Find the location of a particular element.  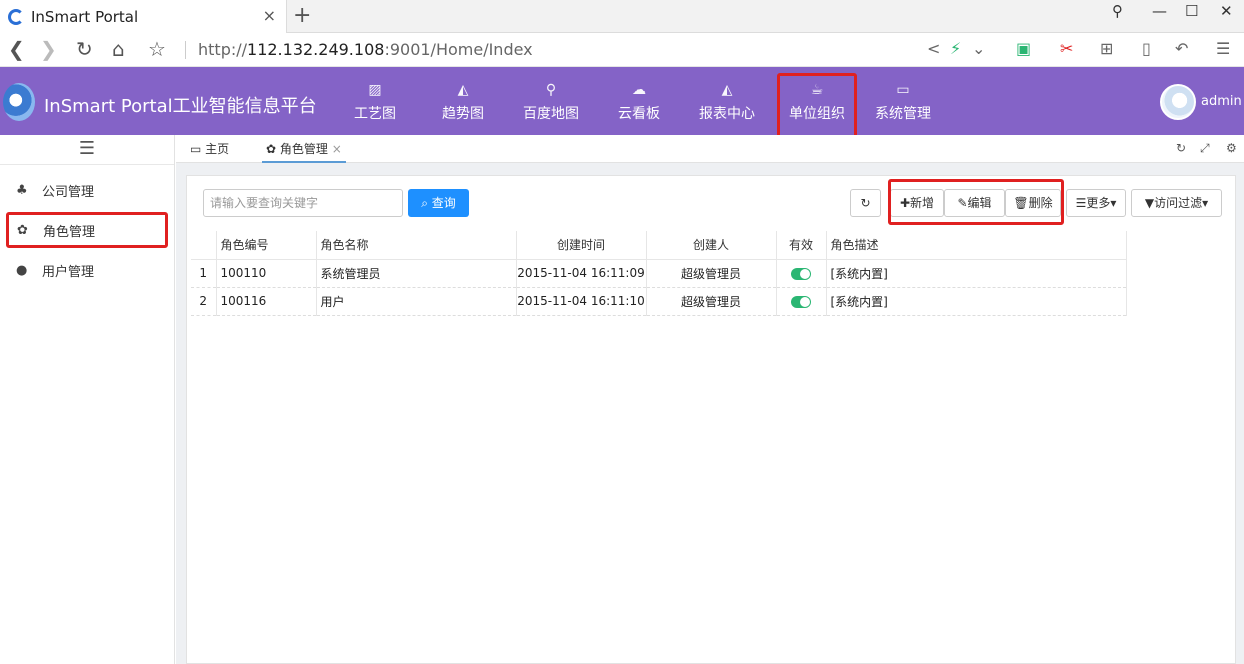

add-button: ✚新增 is located at coordinates (917, 203).